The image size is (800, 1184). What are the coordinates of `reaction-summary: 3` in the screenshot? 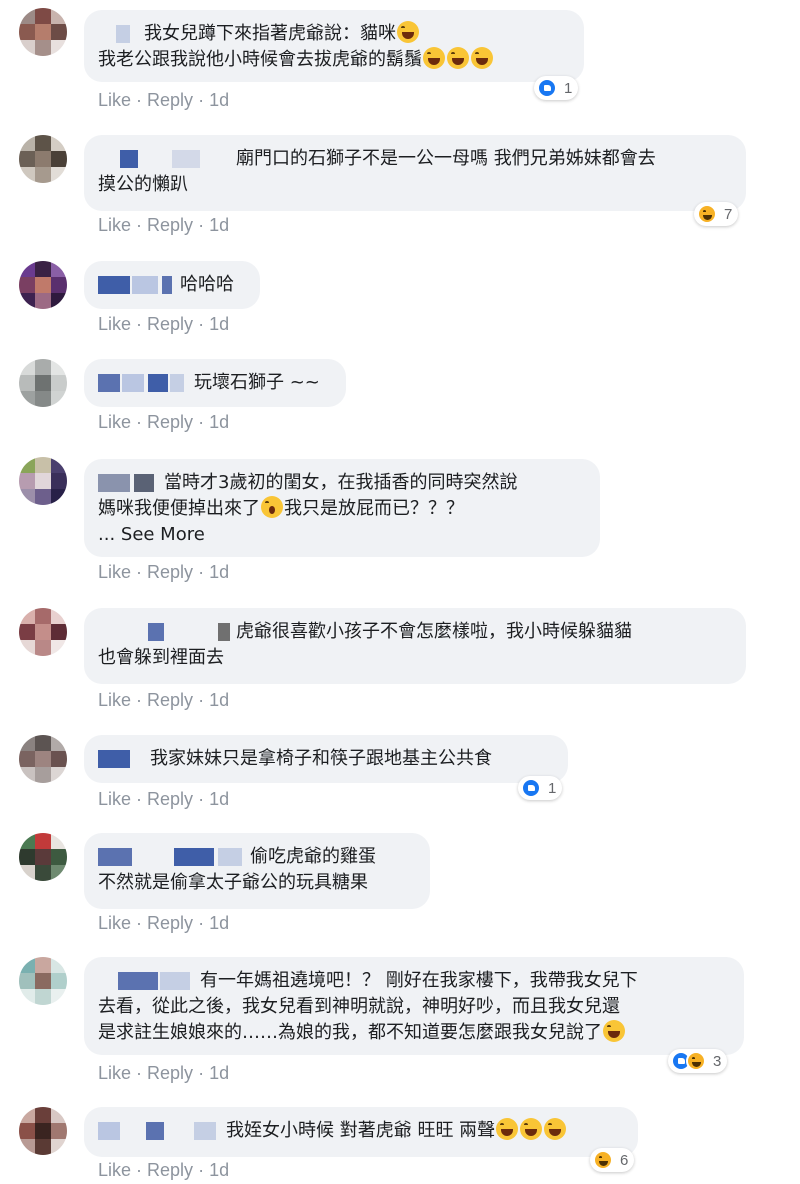 It's located at (698, 1061).